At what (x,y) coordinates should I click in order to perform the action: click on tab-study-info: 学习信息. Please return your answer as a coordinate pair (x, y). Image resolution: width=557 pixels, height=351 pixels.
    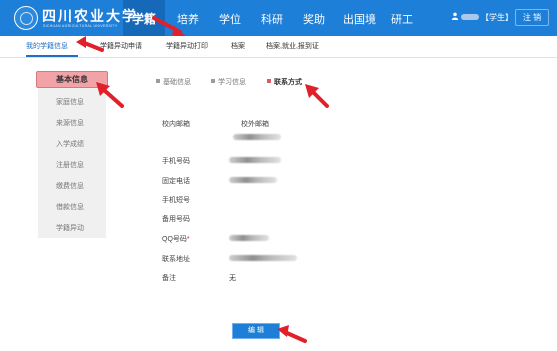
    Looking at the image, I should click on (232, 82).